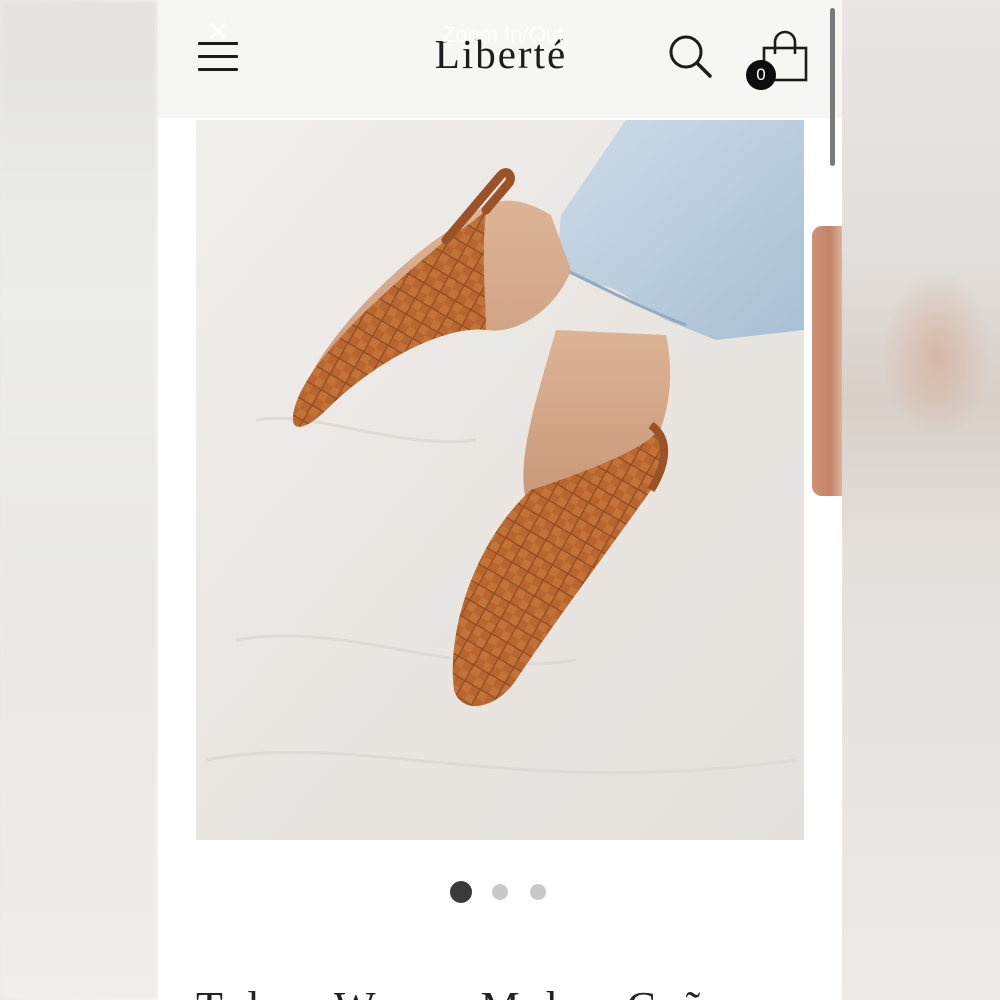  I want to click on carousel-pagination, so click(500, 892).